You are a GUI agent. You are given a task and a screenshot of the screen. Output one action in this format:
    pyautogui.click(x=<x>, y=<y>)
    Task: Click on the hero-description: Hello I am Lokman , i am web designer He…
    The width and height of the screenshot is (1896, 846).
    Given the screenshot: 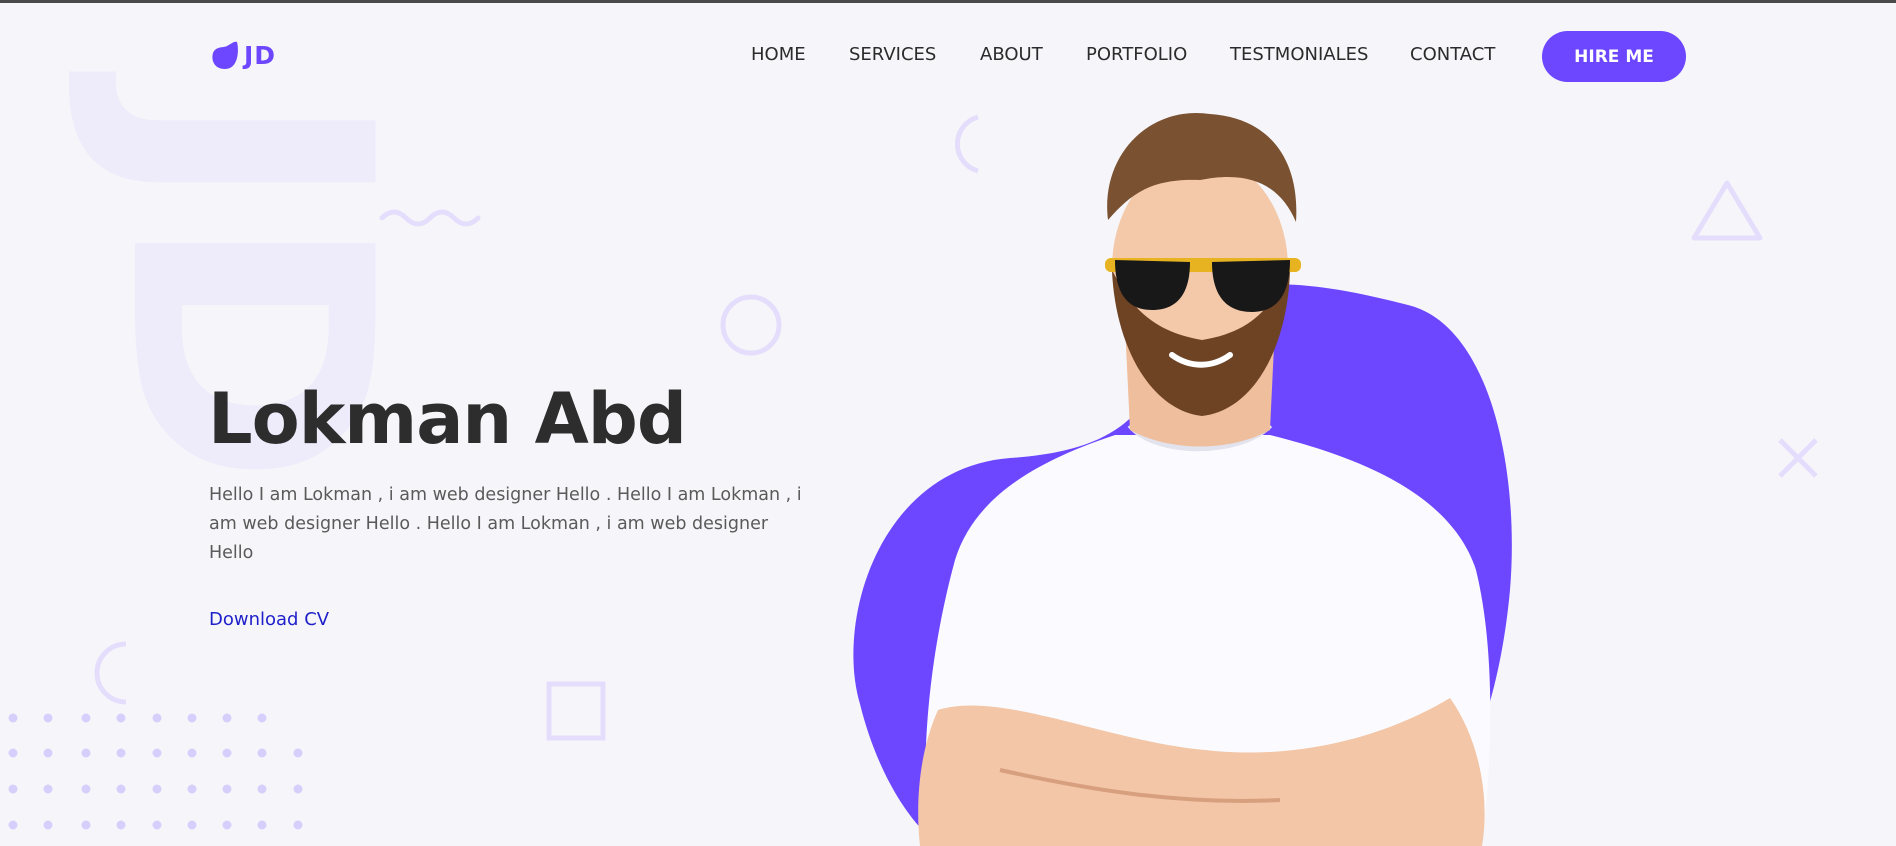 What is the action you would take?
    pyautogui.click(x=505, y=524)
    